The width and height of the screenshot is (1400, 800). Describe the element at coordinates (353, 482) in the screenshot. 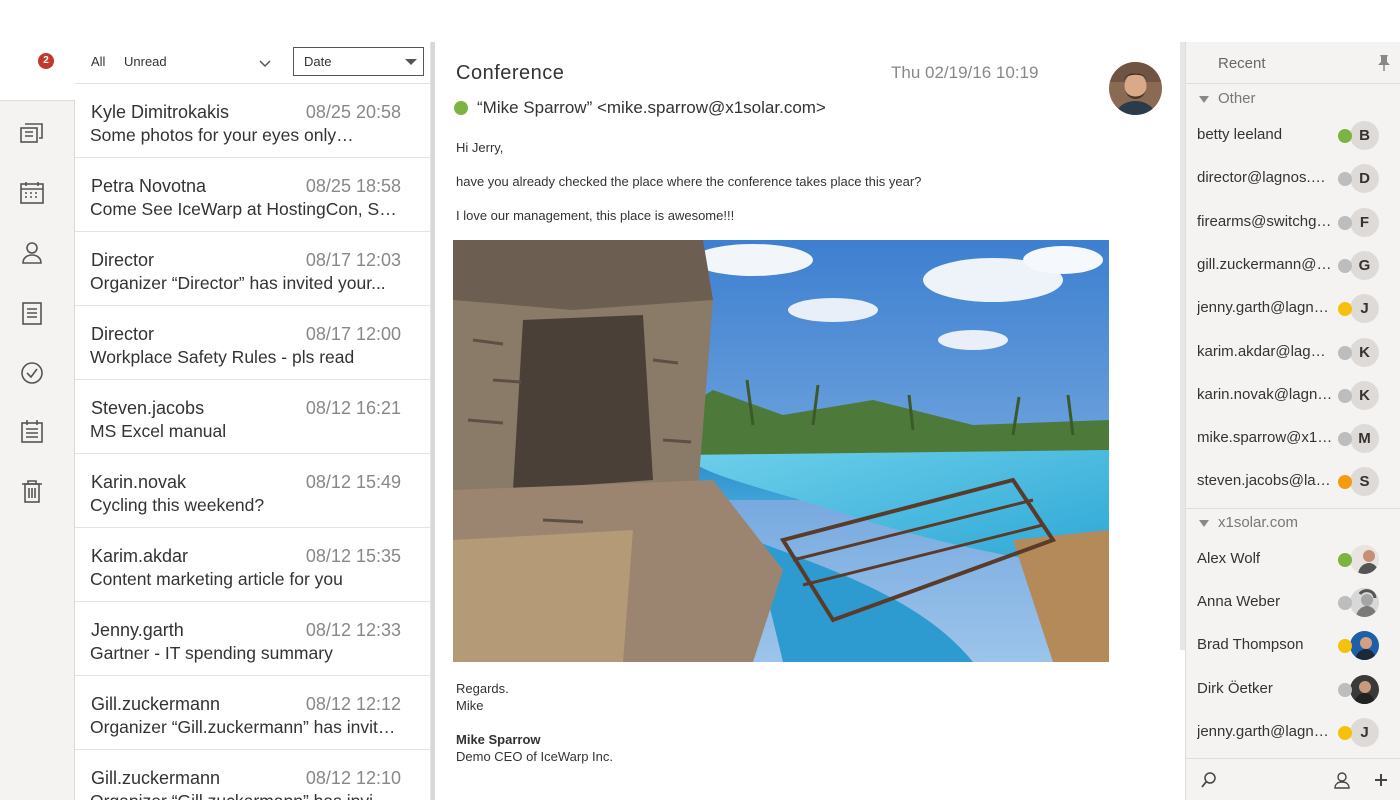

I see `message-time: 08/12 15:49` at that location.